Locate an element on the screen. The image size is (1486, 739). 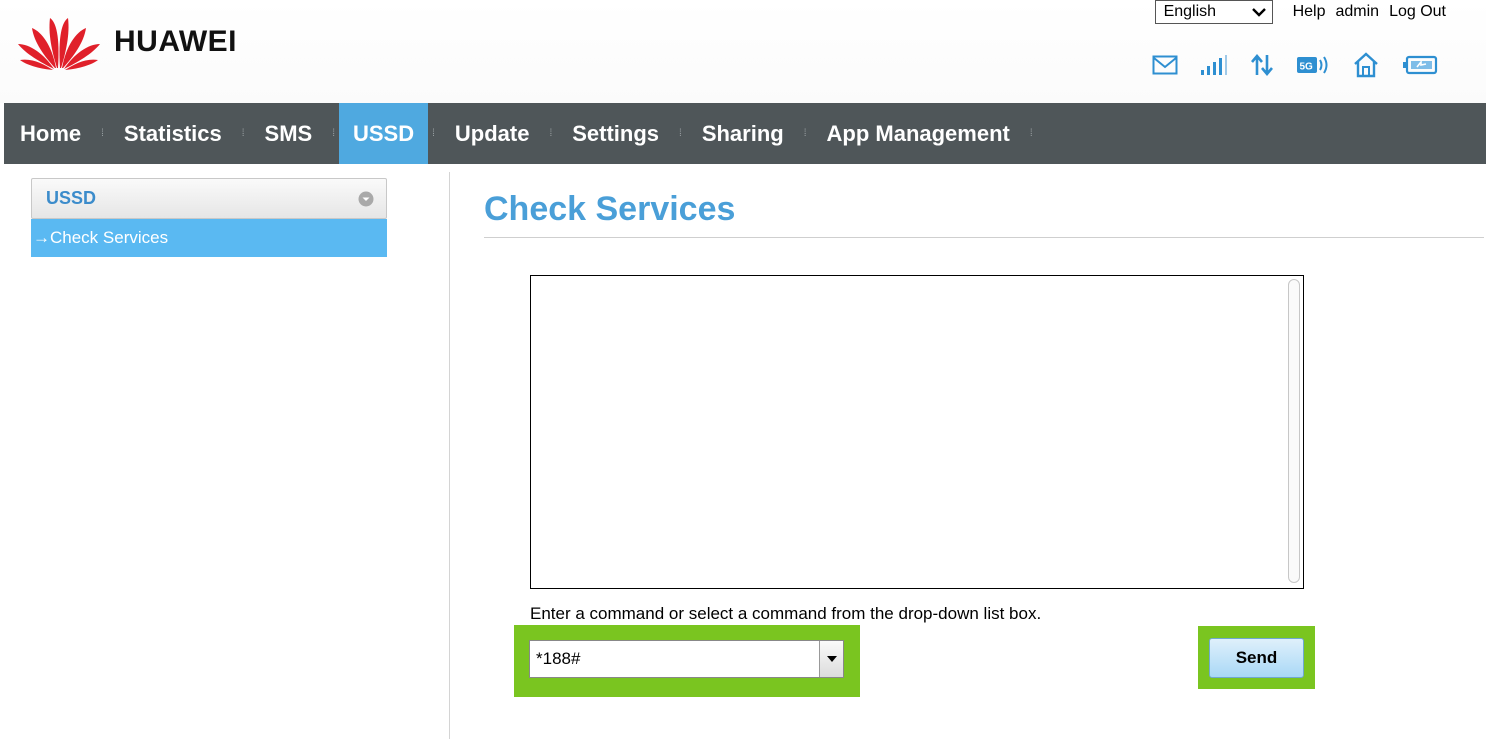
caret-down-icon is located at coordinates (831, 659).